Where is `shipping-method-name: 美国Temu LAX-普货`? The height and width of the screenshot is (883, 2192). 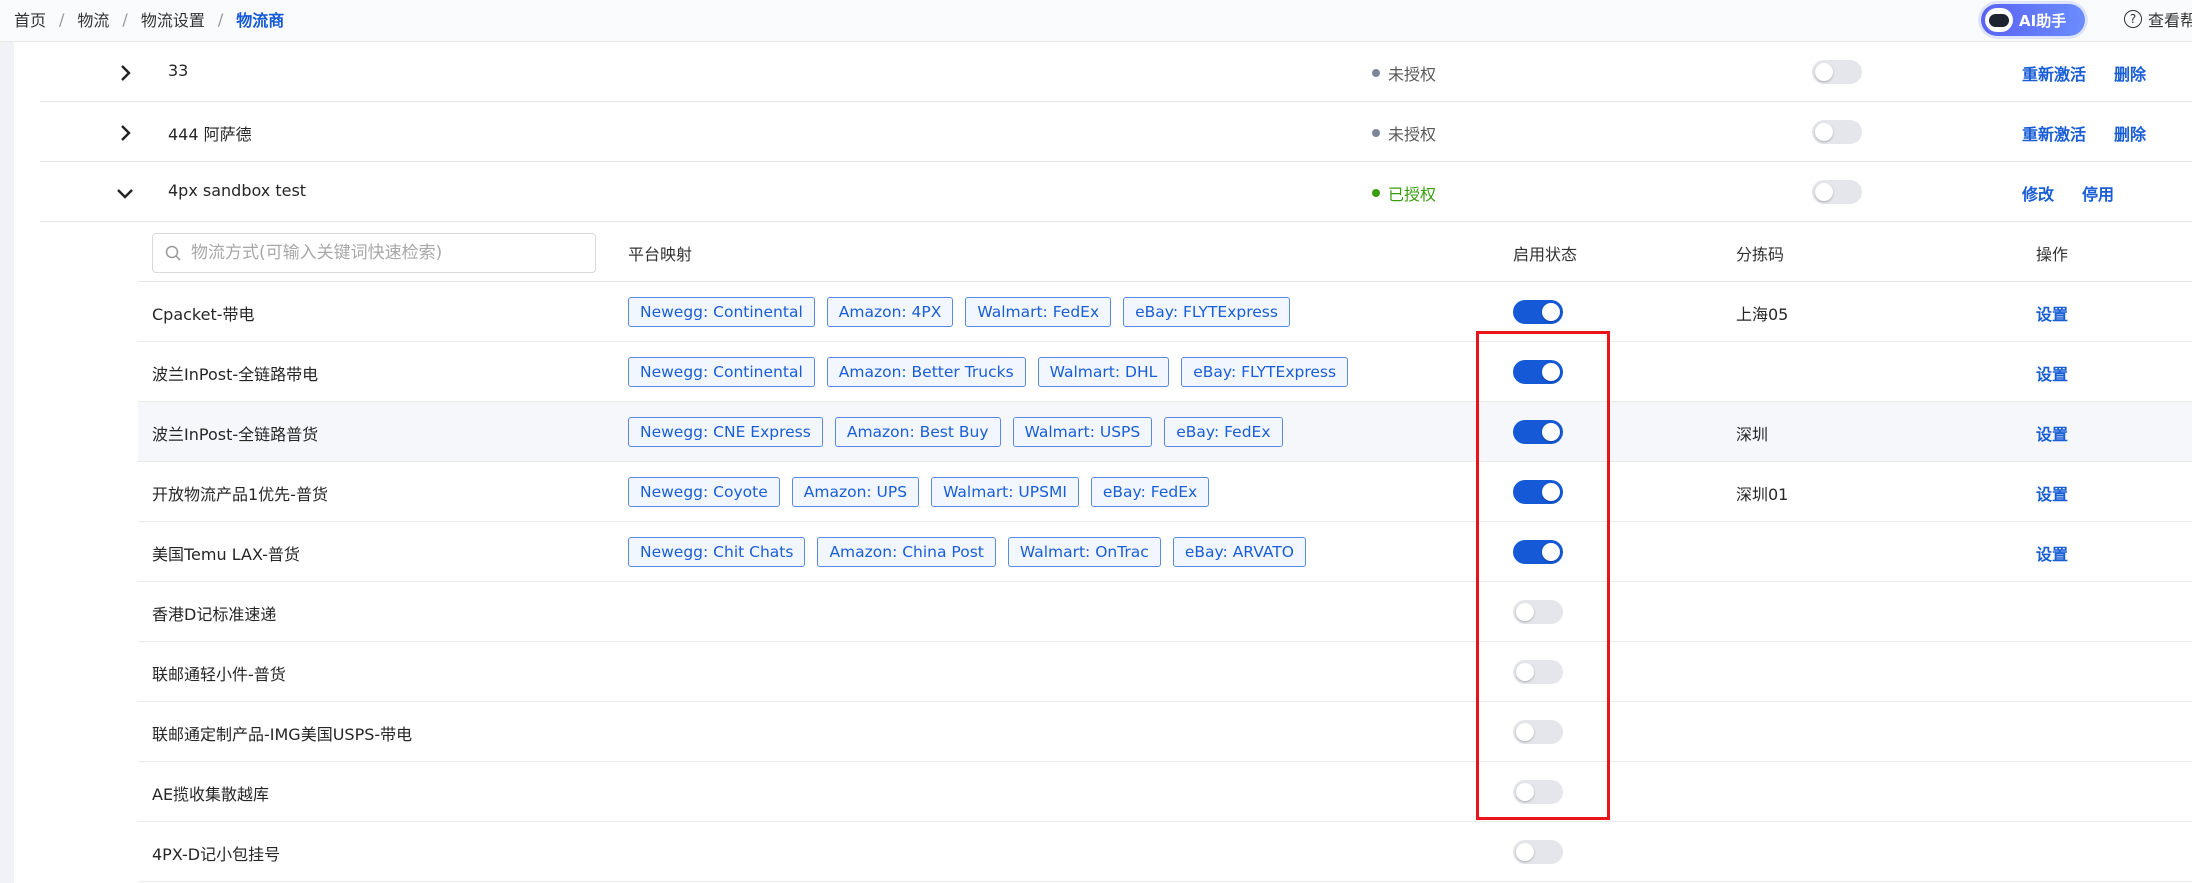
shipping-method-name: 美国Temu LAX-普货 is located at coordinates (226, 554).